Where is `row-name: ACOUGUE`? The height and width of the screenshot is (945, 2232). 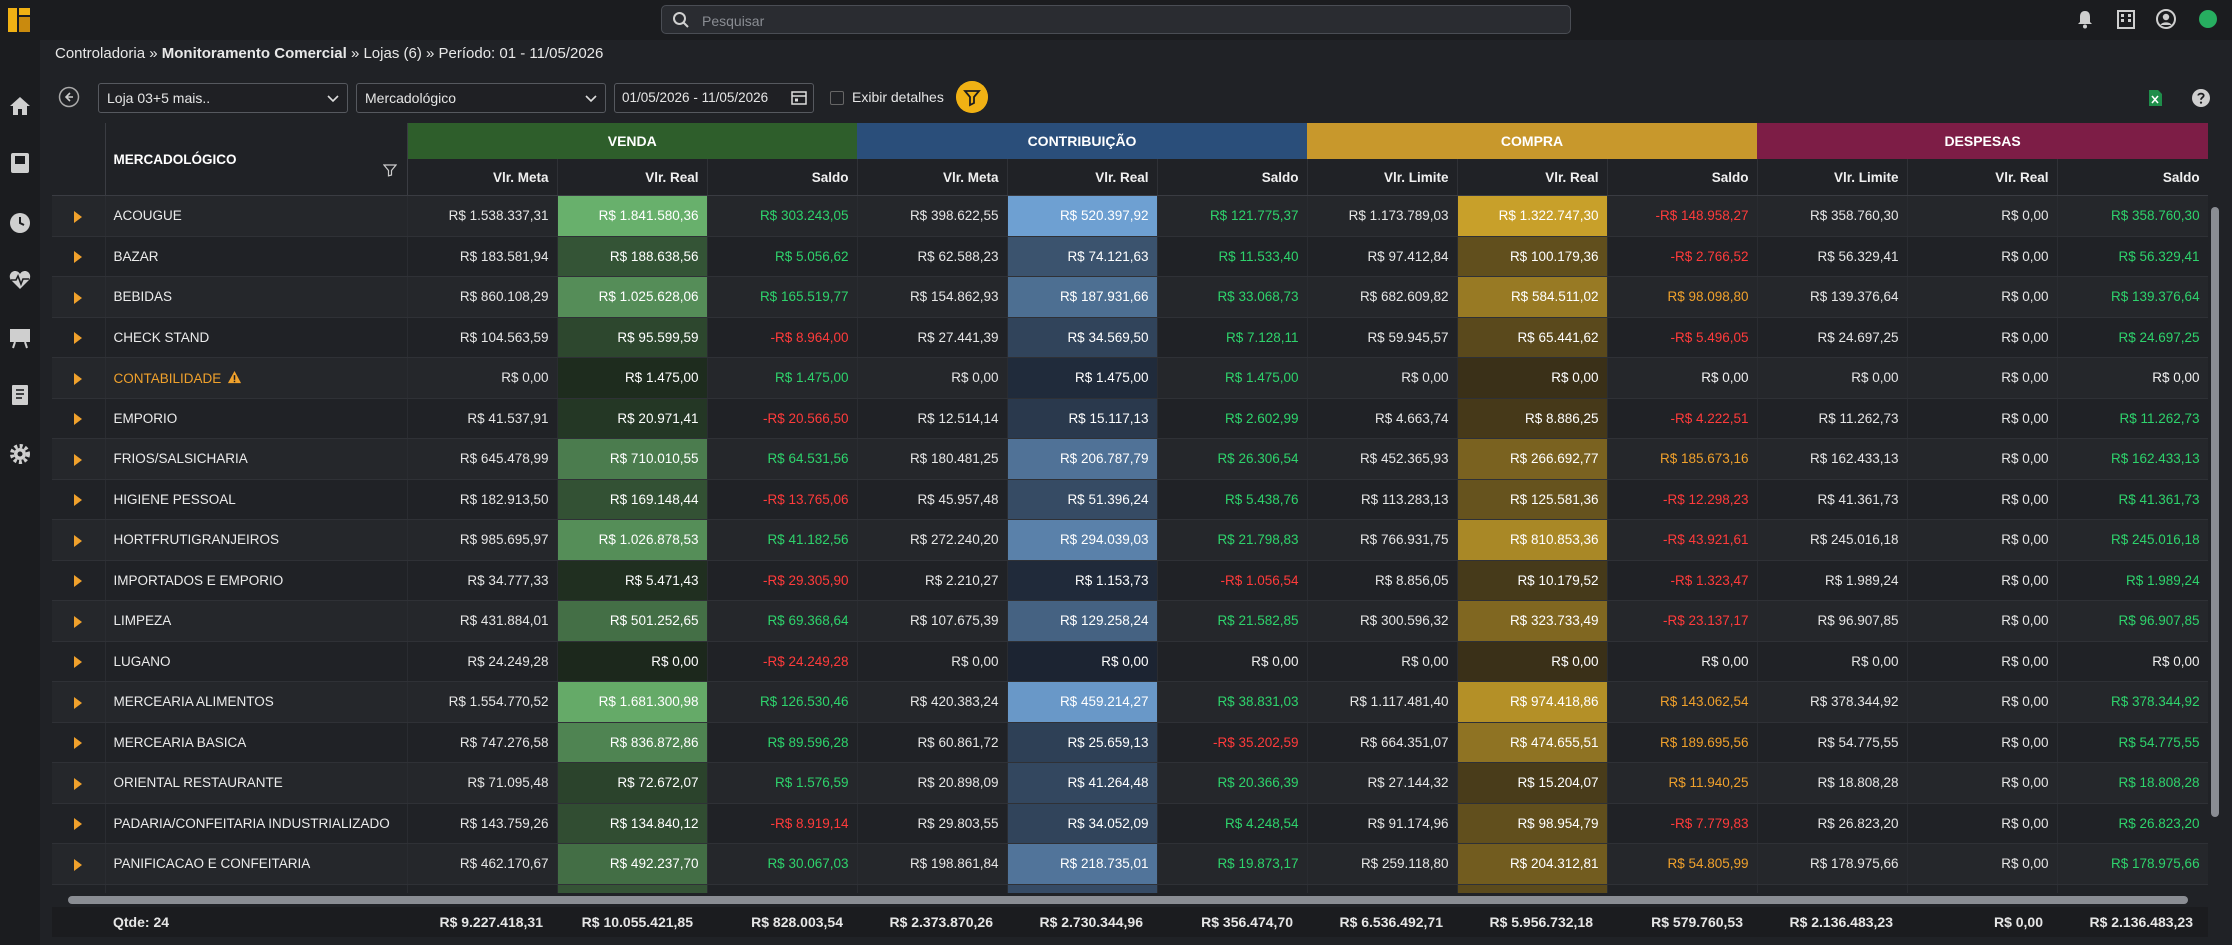 row-name: ACOUGUE is located at coordinates (256, 216).